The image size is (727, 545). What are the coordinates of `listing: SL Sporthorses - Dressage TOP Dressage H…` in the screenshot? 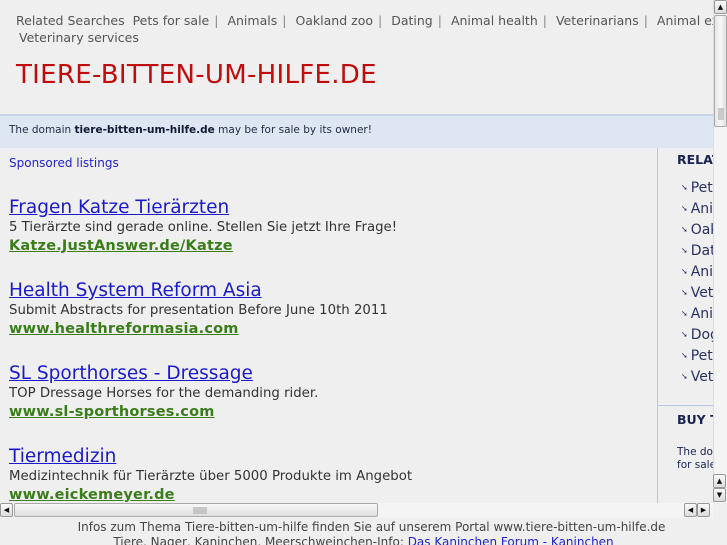 It's located at (163, 392).